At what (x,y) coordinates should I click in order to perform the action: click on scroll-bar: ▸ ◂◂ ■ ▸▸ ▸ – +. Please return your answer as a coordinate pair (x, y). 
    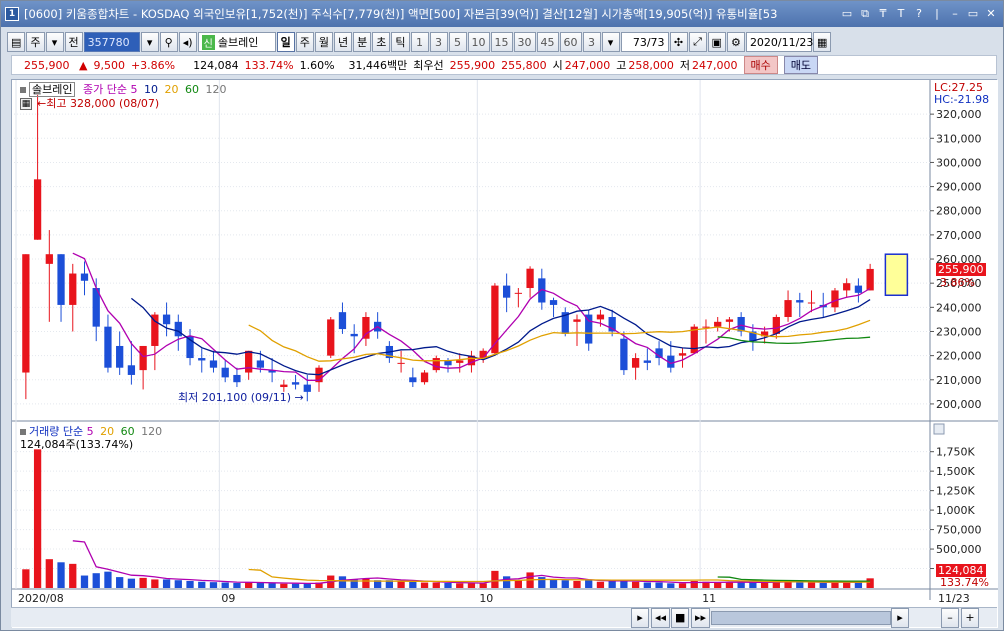
    Looking at the image, I should click on (504, 617).